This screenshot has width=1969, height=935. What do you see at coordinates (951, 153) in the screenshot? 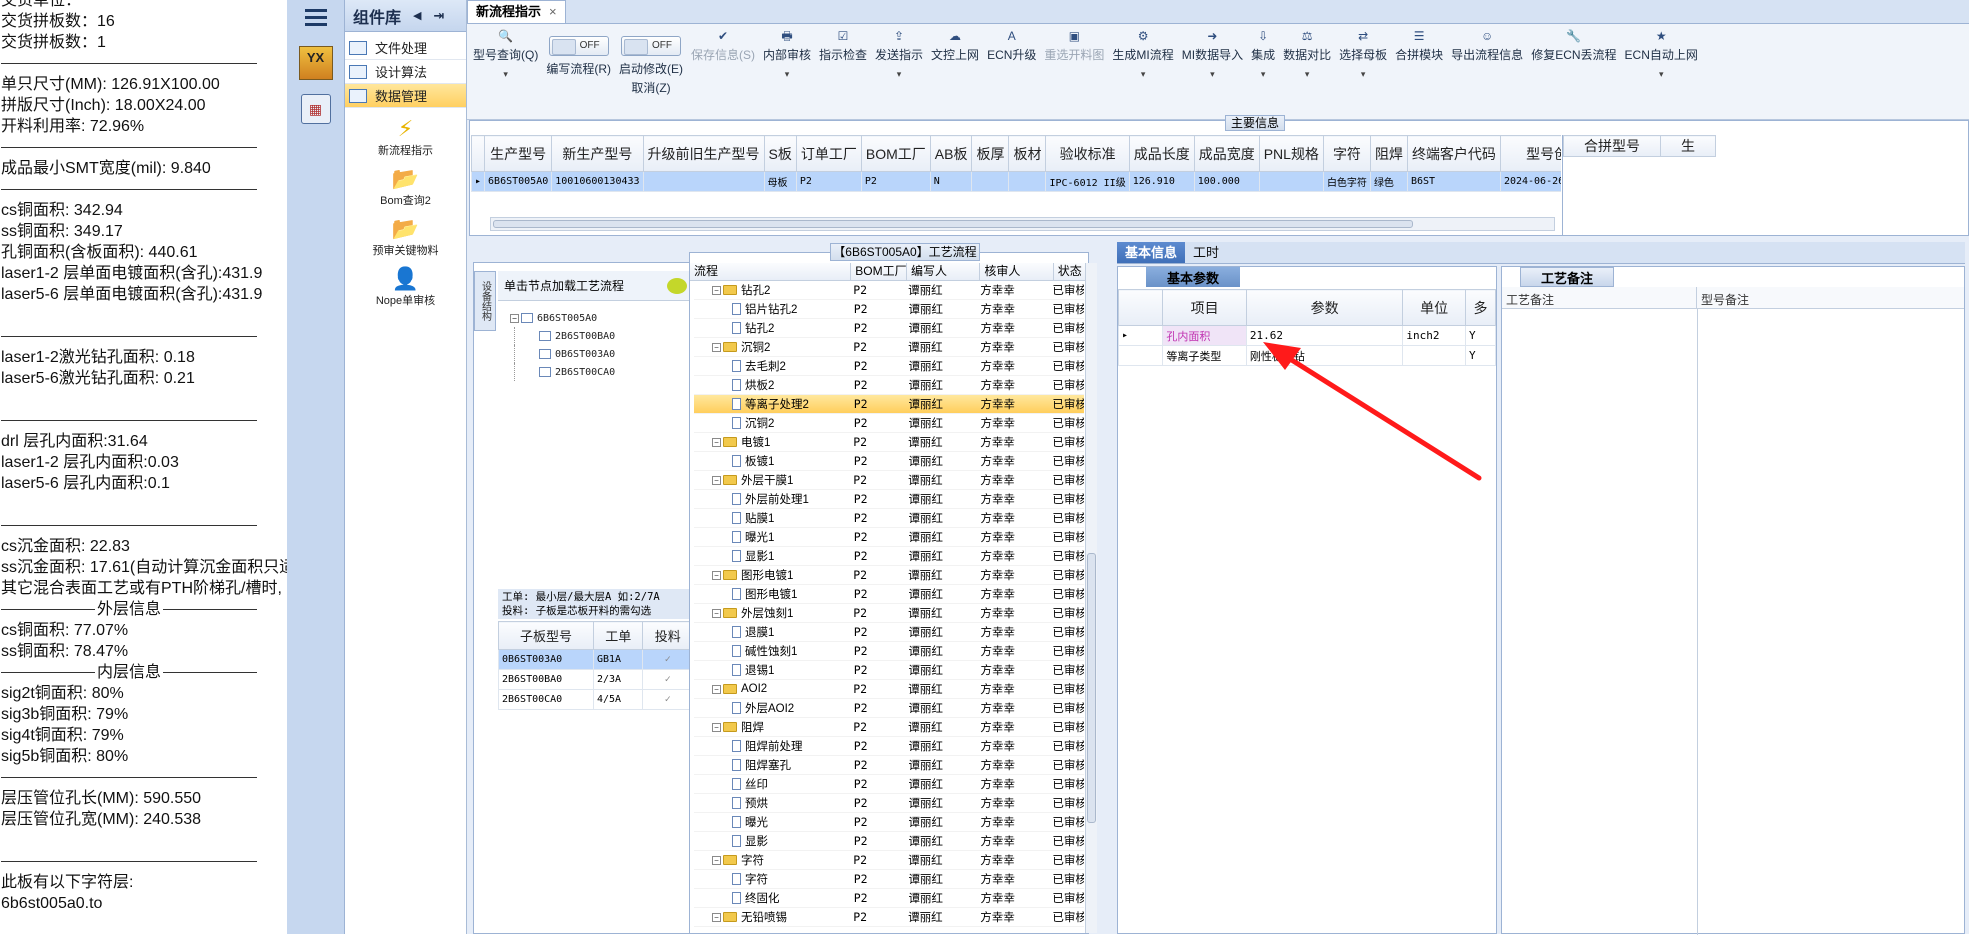
I see `column-header: AB板` at bounding box center [951, 153].